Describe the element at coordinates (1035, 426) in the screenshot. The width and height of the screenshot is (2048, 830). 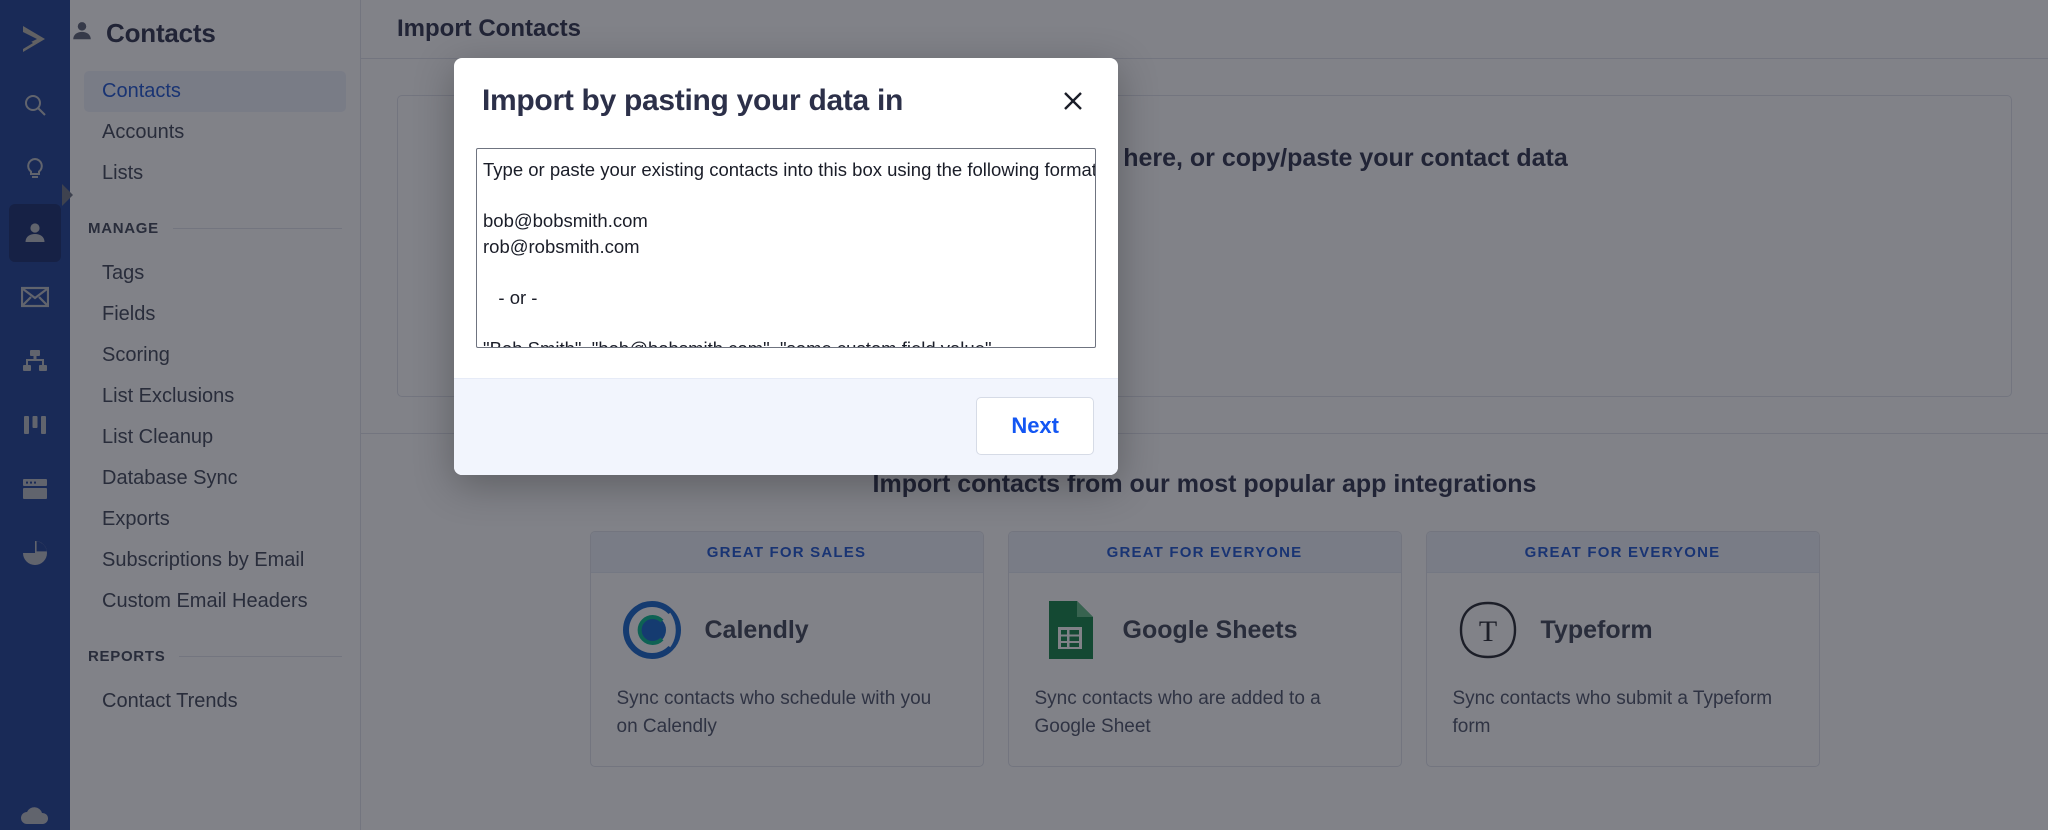
I see `next-button: Next` at that location.